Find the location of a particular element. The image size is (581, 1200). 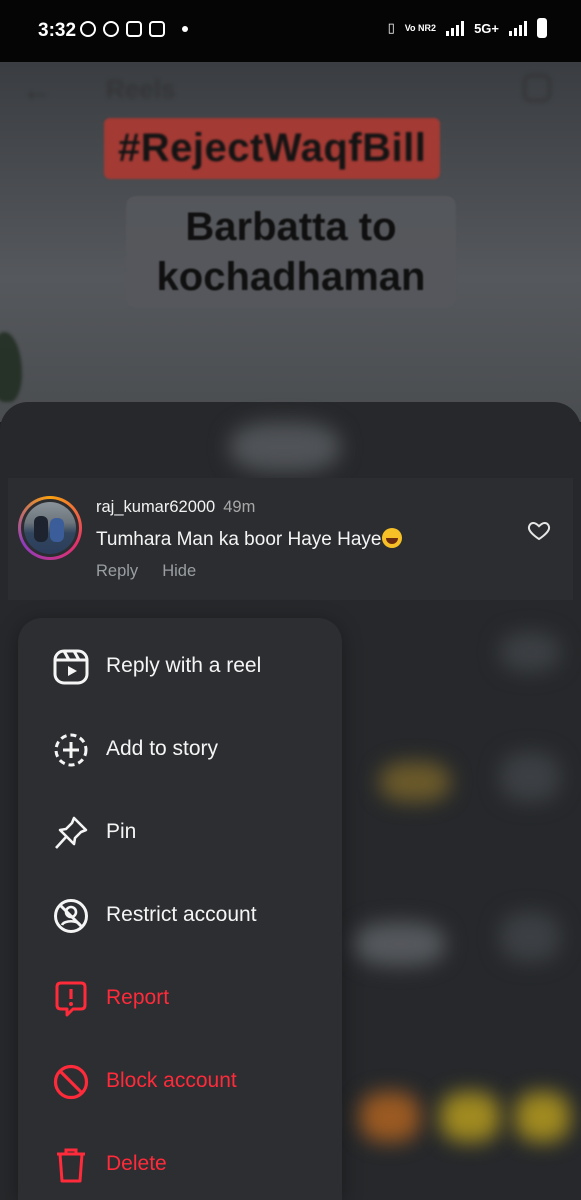

restrict-icon is located at coordinates (71, 916).